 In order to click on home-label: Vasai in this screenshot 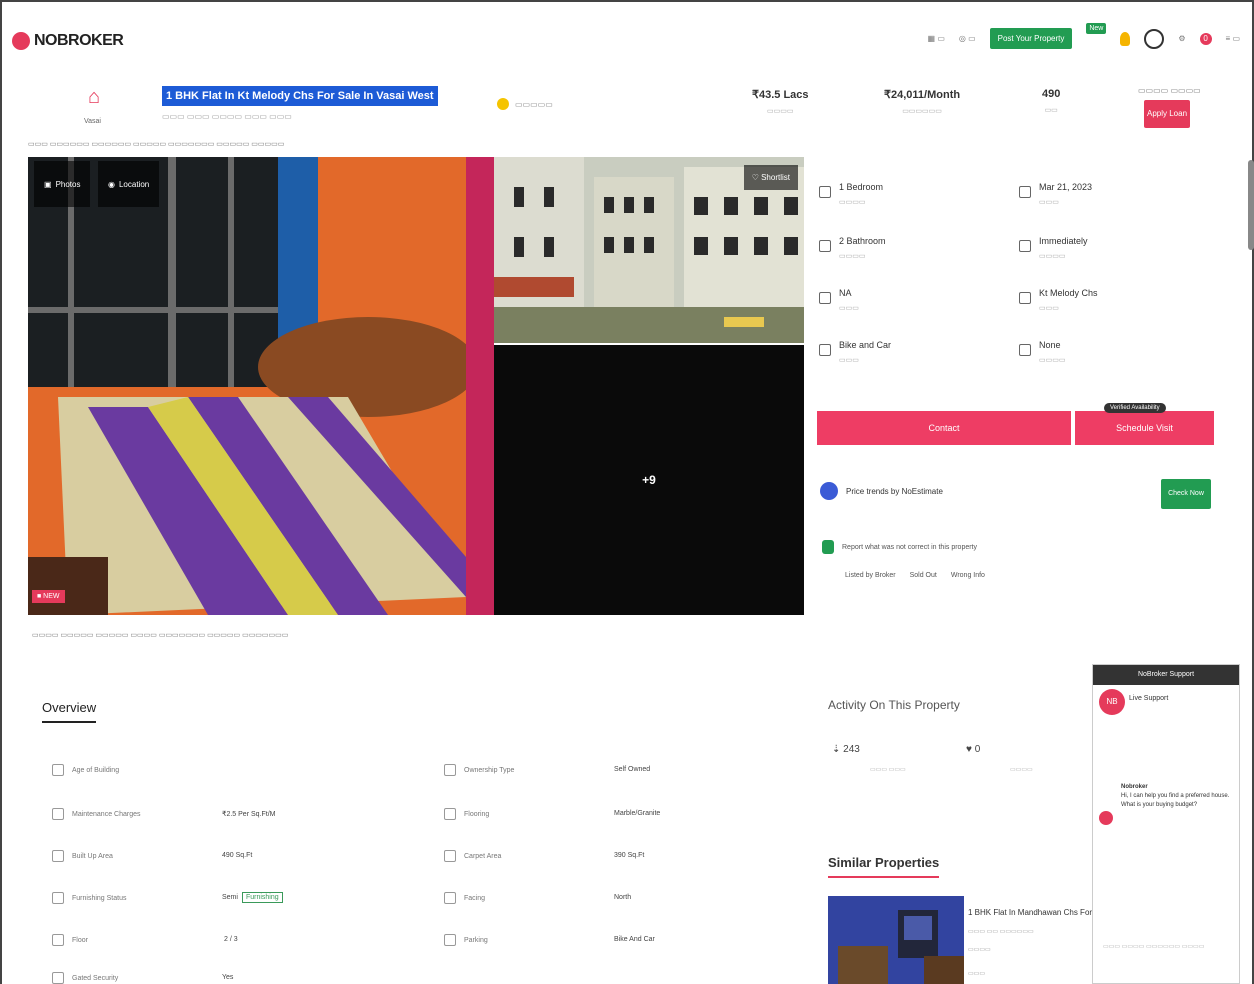, I will do `click(92, 121)`.